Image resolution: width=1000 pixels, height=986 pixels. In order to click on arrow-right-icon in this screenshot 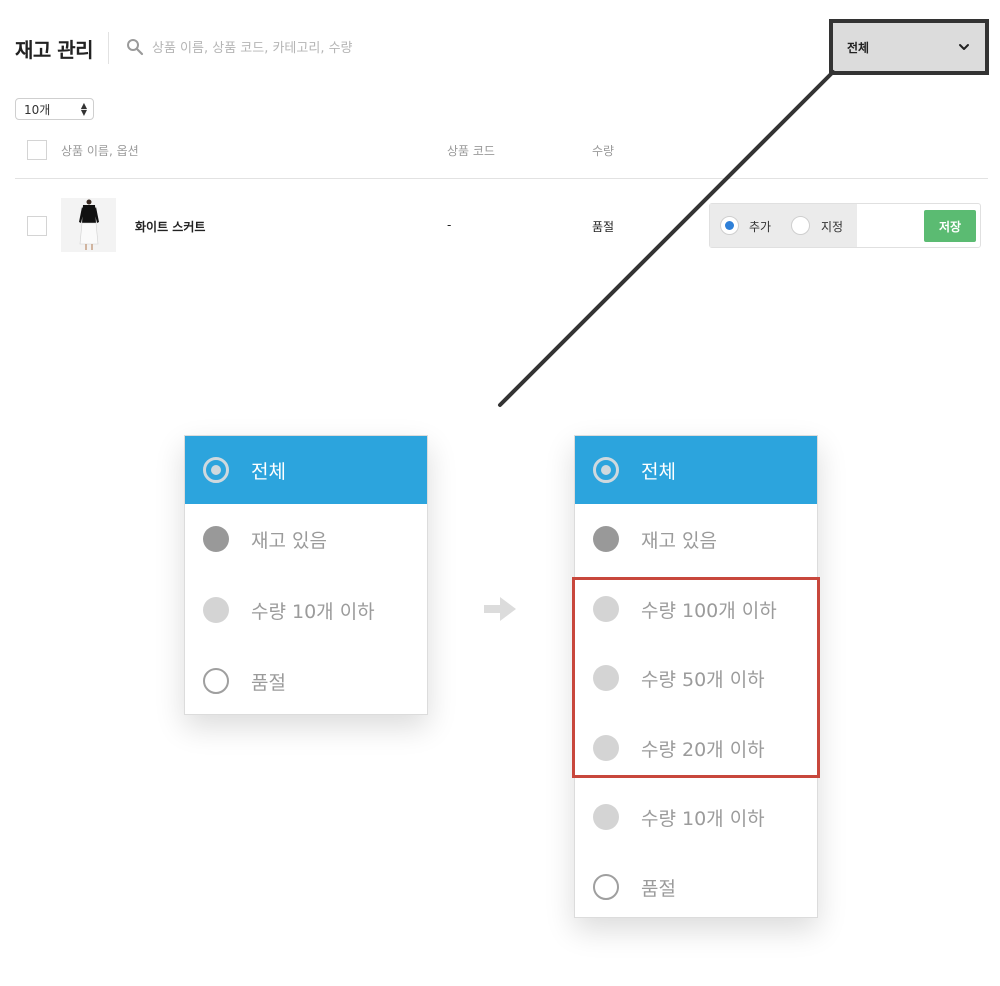, I will do `click(500, 609)`.